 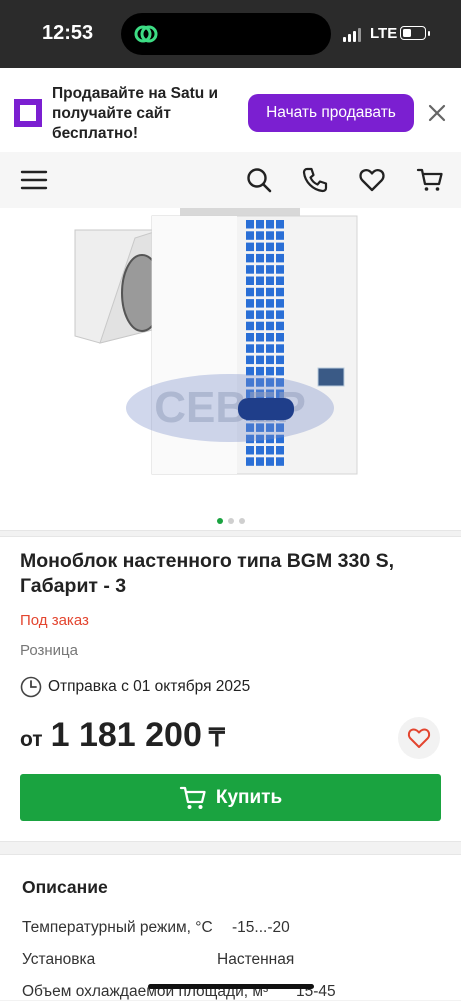 What do you see at coordinates (437, 113) in the screenshot?
I see `close-icon` at bounding box center [437, 113].